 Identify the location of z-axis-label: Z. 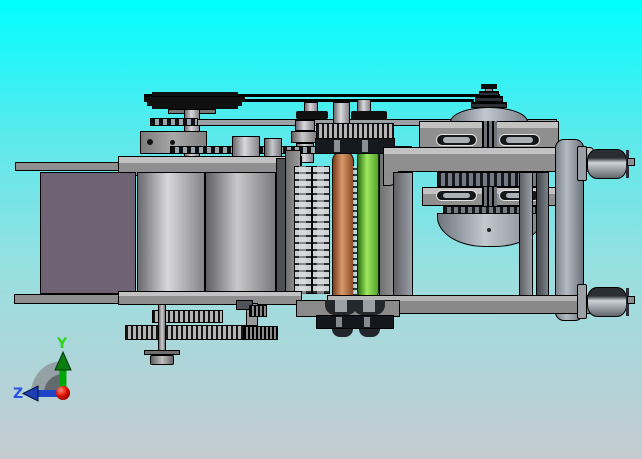
(18, 394).